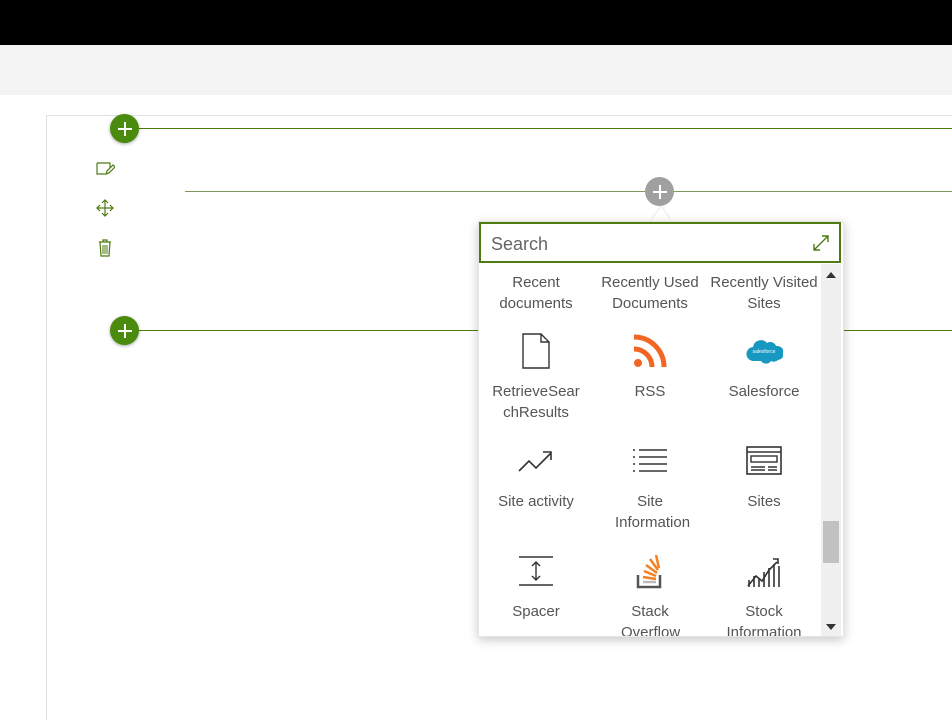 Image resolution: width=952 pixels, height=720 pixels. Describe the element at coordinates (646, 244) in the screenshot. I see `search-input` at that location.